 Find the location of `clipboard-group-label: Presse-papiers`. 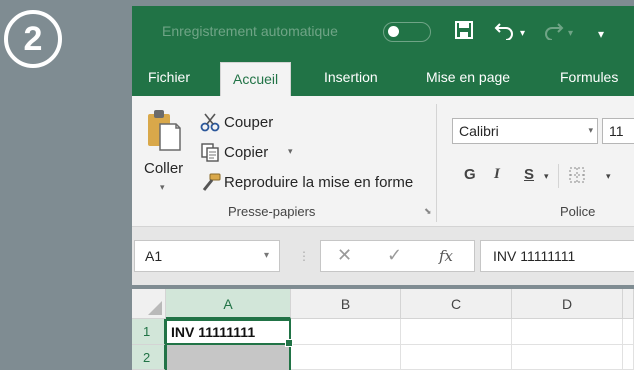

clipboard-group-label: Presse-papiers is located at coordinates (272, 211).